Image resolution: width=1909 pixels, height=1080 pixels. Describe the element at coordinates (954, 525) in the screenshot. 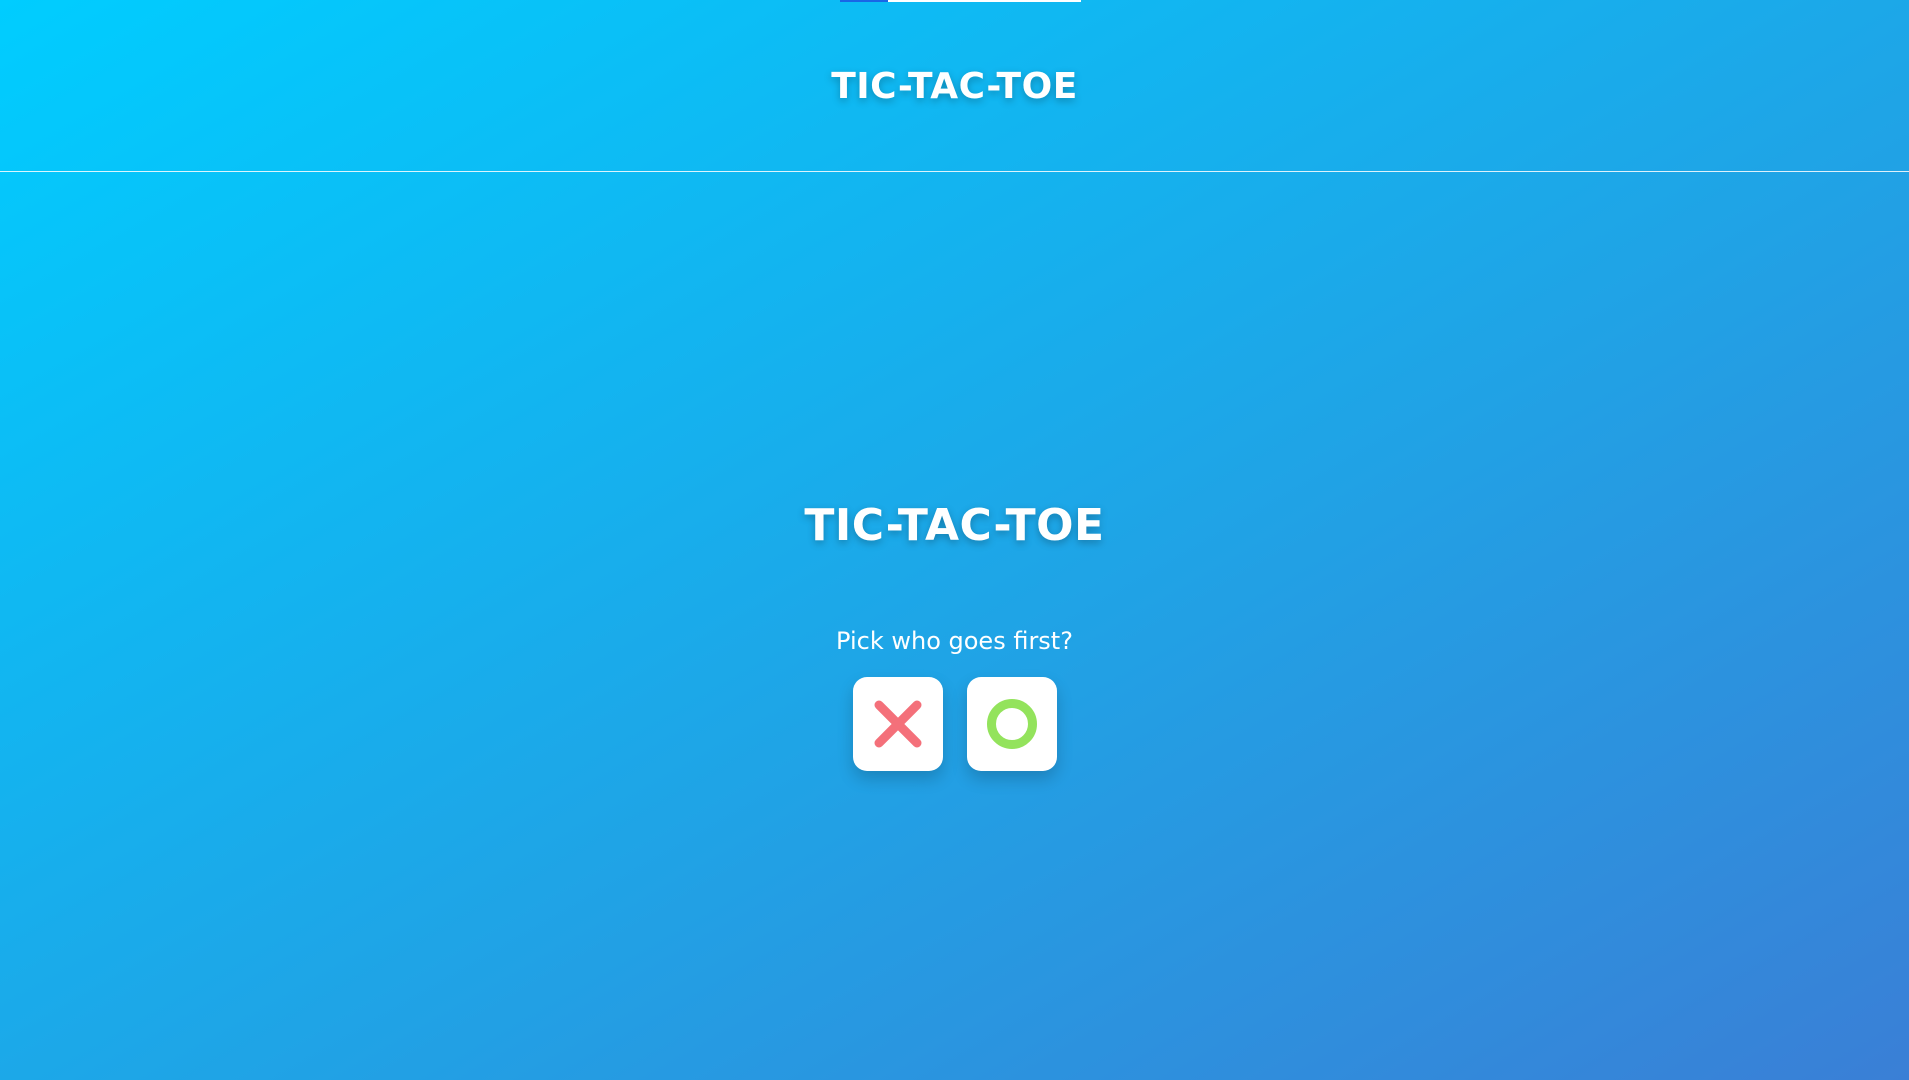

I see `game-title: TIC-TAC-TOE` at that location.